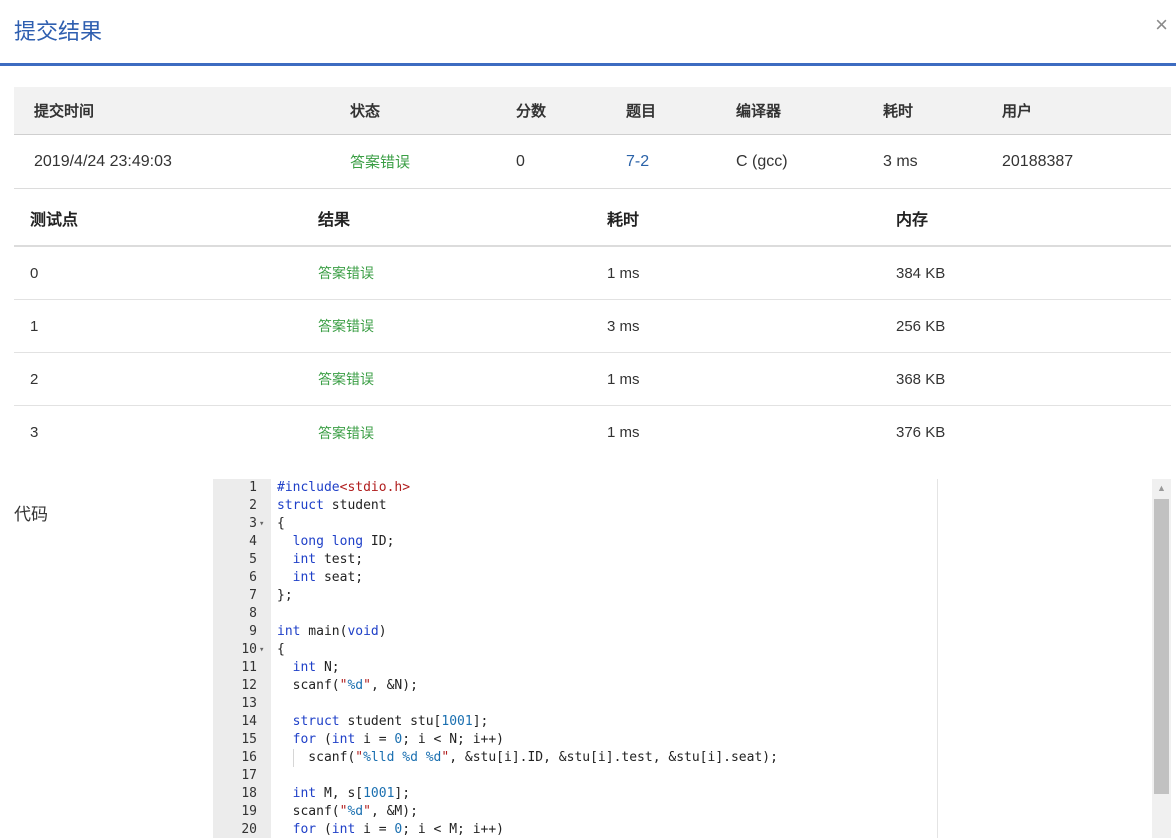 The width and height of the screenshot is (1176, 838). What do you see at coordinates (281, 523) in the screenshot?
I see `code-token: {` at bounding box center [281, 523].